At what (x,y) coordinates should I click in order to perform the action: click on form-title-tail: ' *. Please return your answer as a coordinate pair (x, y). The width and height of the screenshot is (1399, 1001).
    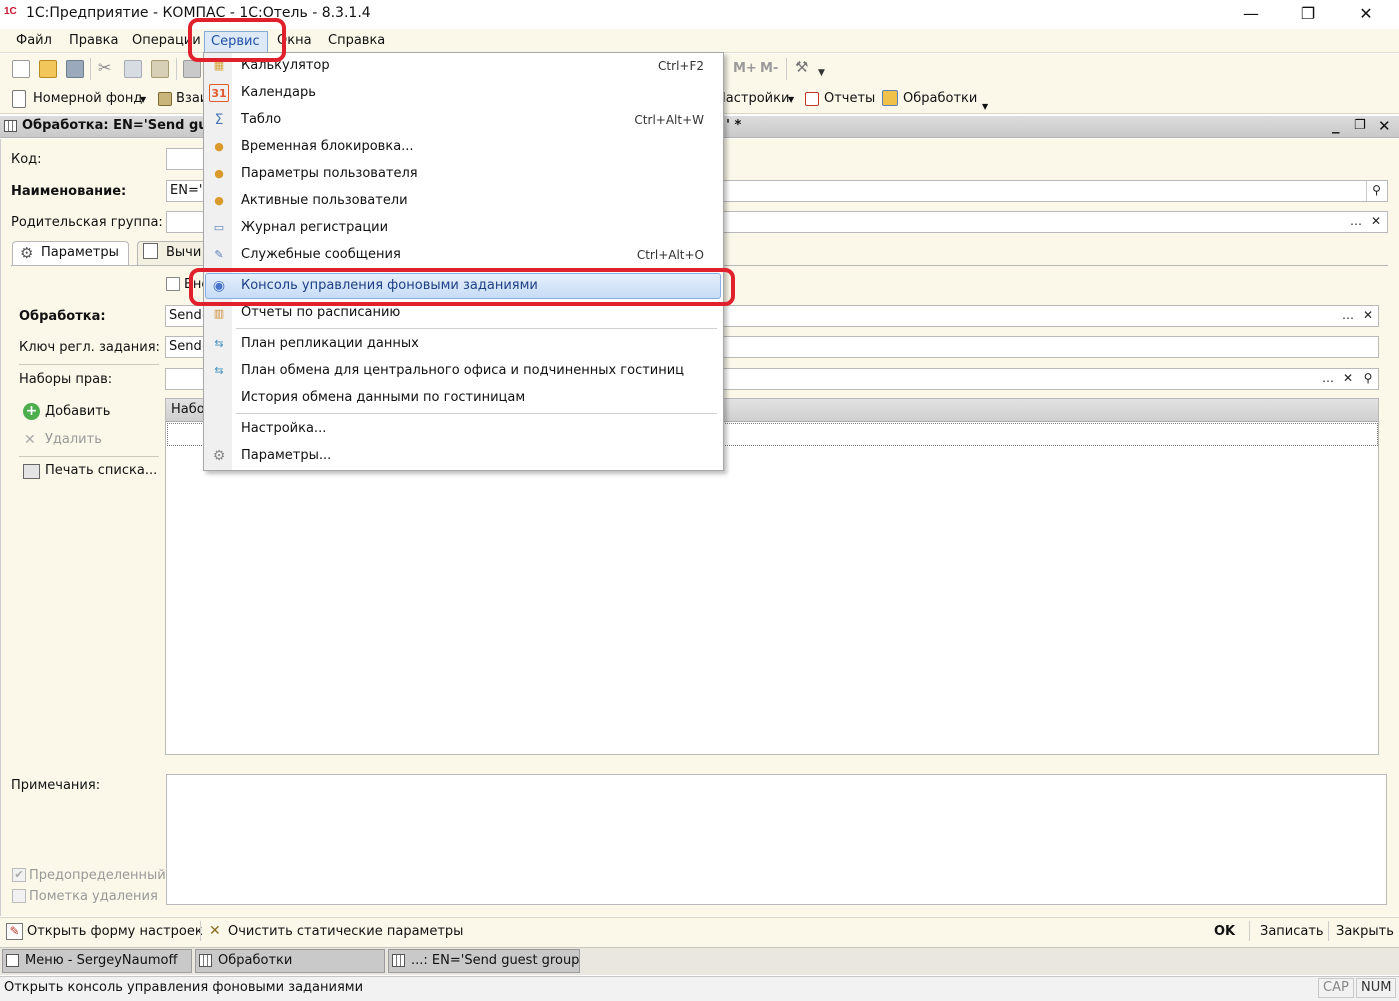
    Looking at the image, I should click on (734, 125).